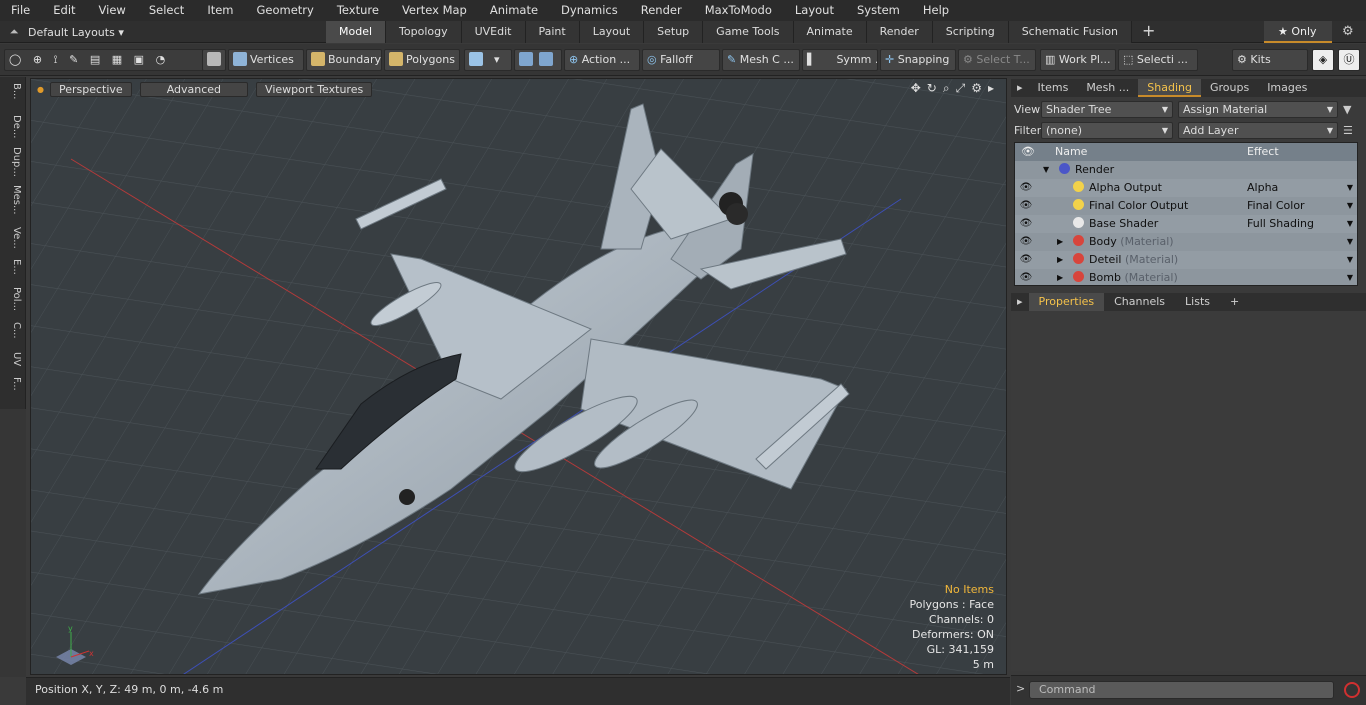 This screenshot has height=705, width=1366. What do you see at coordinates (1348, 31) in the screenshot?
I see `gear-icon: ⚙` at bounding box center [1348, 31].